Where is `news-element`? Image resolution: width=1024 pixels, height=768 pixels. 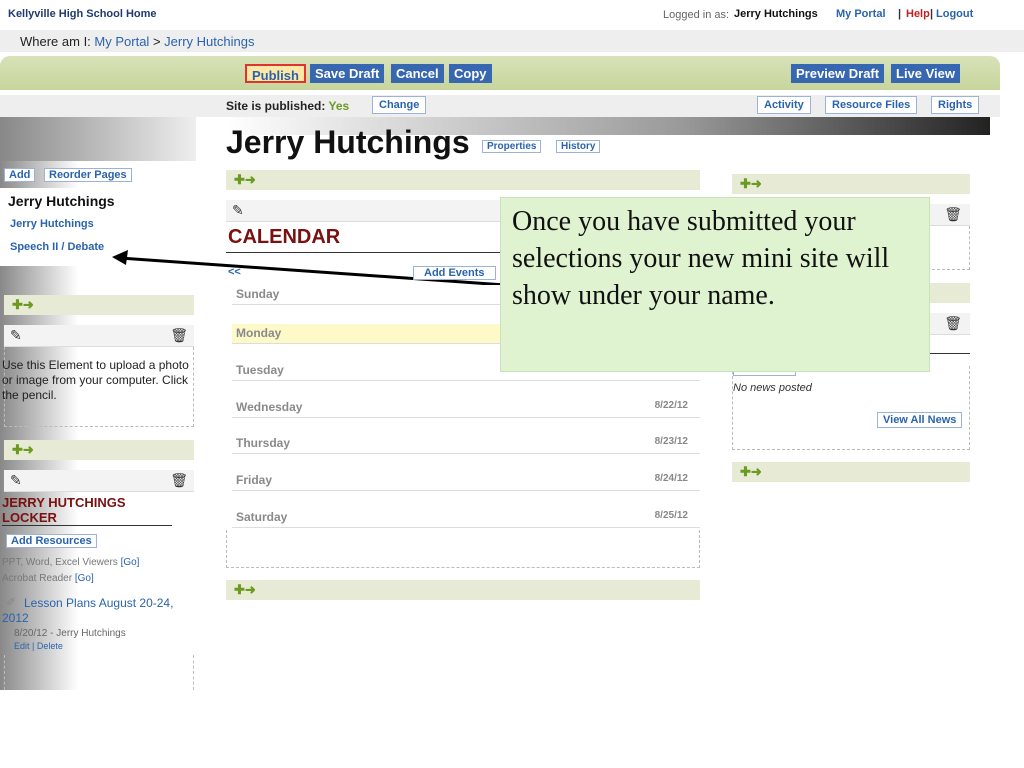 news-element is located at coordinates (851, 408).